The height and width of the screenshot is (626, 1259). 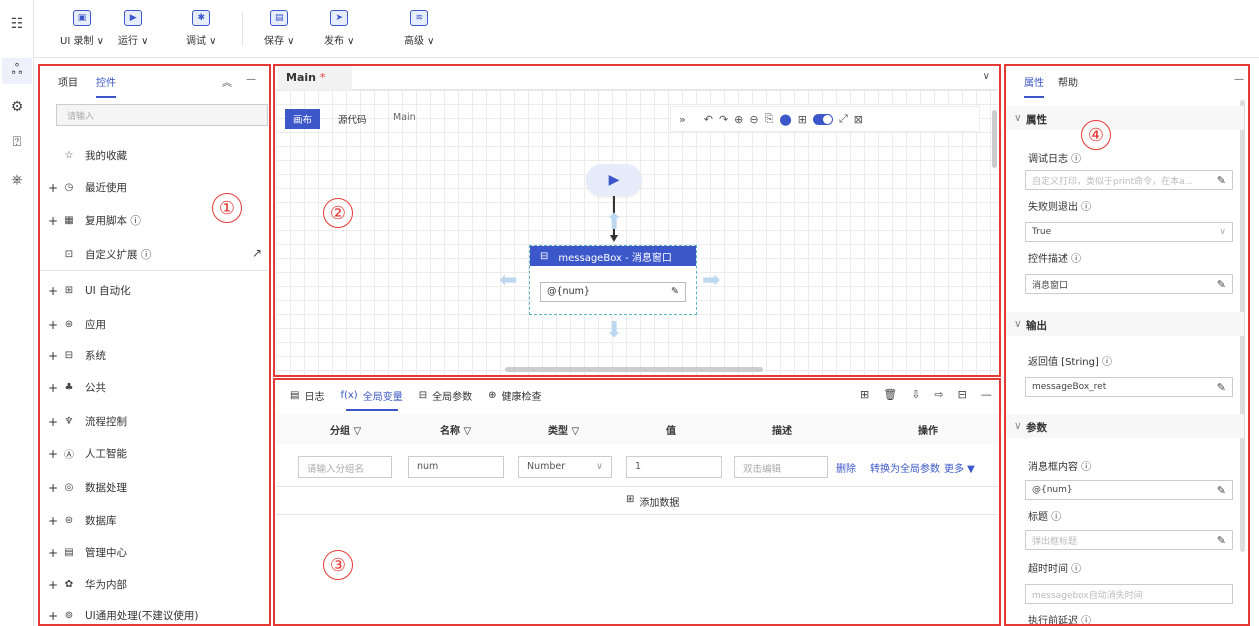 What do you see at coordinates (1129, 594) in the screenshot?
I see `timeout-input: messagebox自动消失时间` at bounding box center [1129, 594].